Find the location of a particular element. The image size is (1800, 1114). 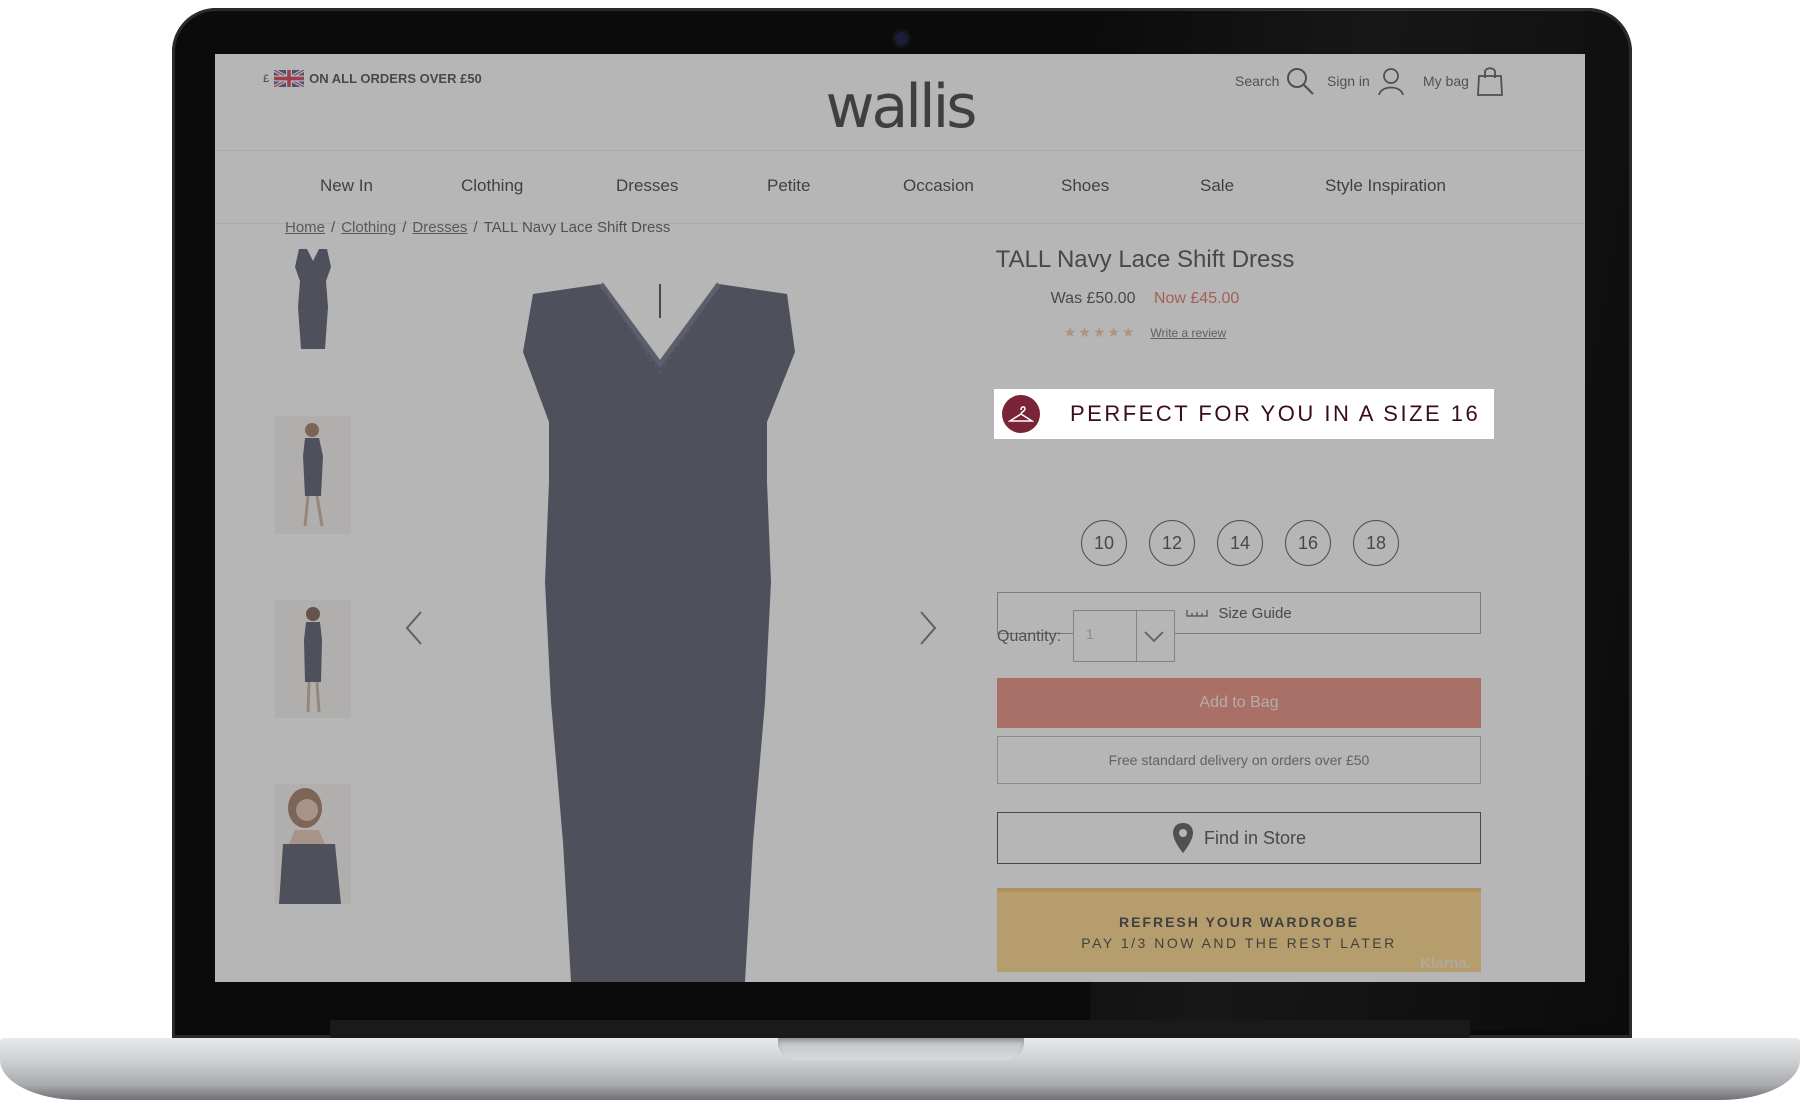

wallis-logo: wallis is located at coordinates (900, 107).